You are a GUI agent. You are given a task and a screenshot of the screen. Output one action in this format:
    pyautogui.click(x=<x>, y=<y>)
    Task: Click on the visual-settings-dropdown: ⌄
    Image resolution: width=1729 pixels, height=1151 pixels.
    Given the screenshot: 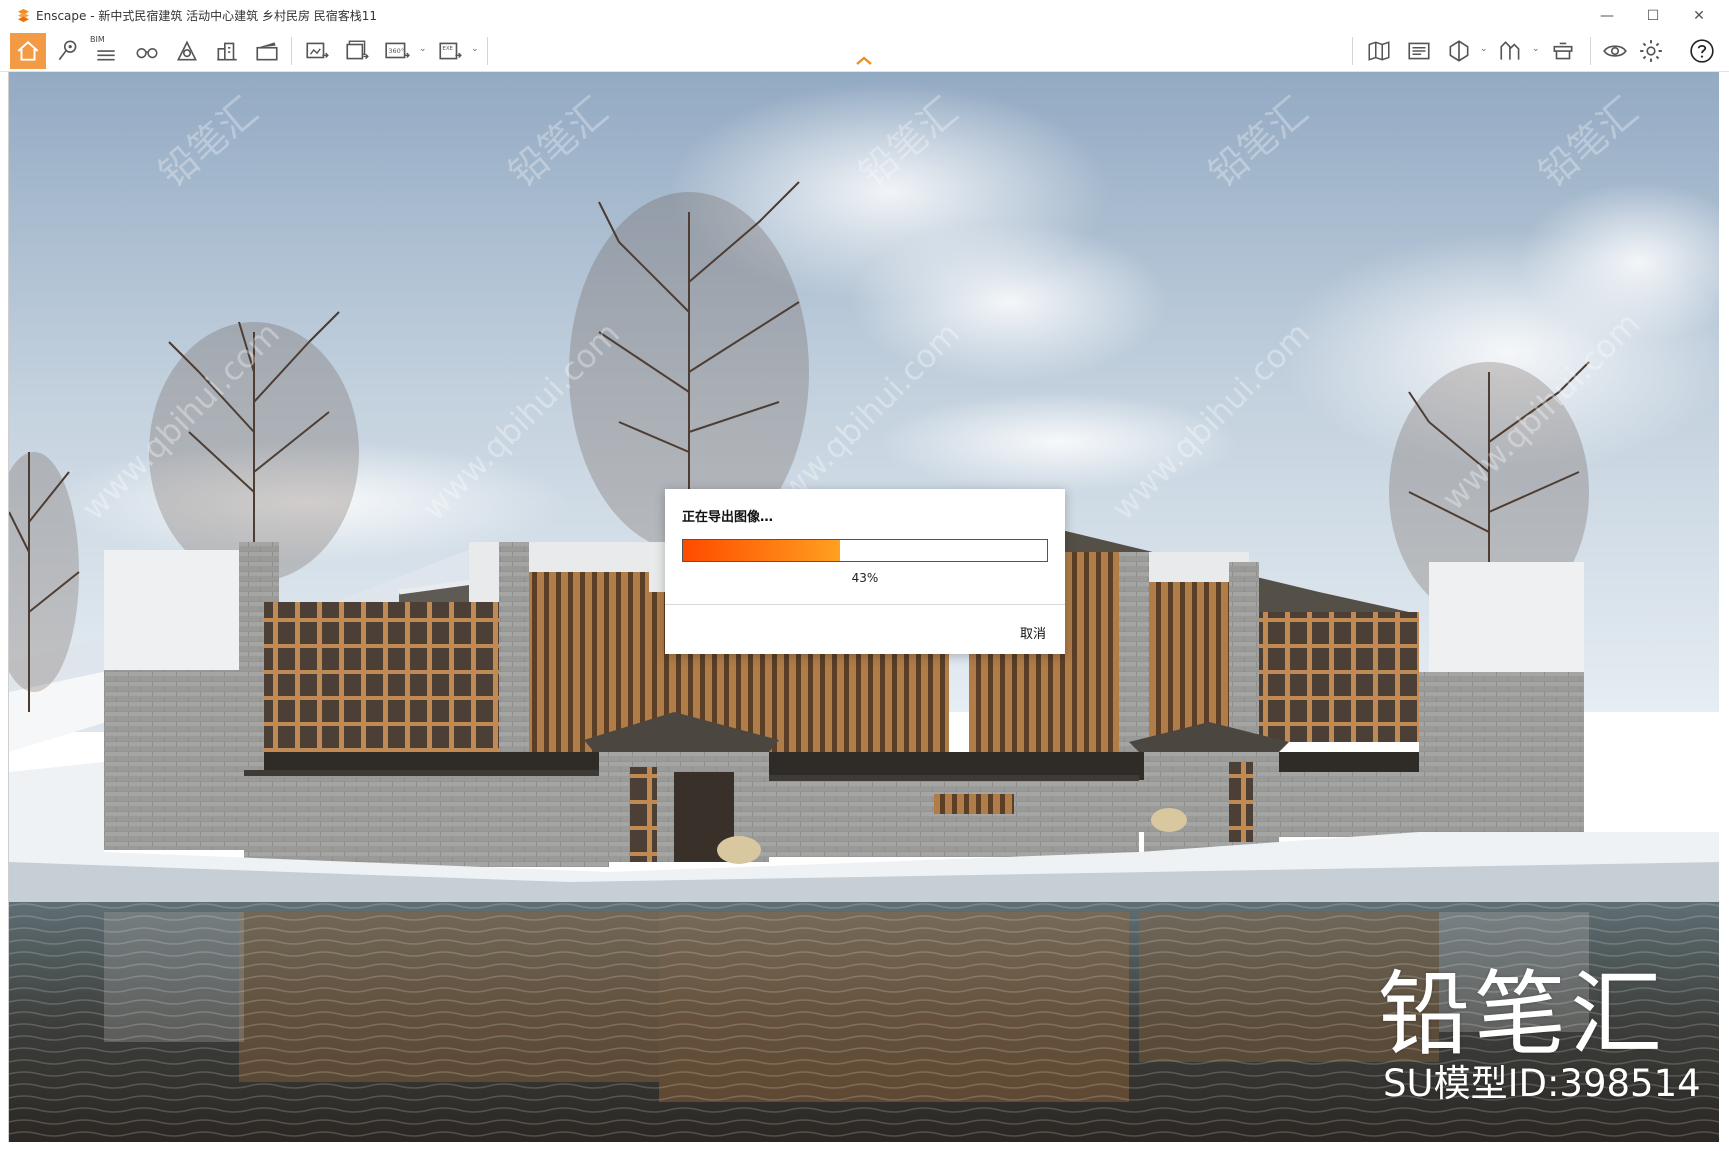 What is the action you would take?
    pyautogui.click(x=1537, y=51)
    